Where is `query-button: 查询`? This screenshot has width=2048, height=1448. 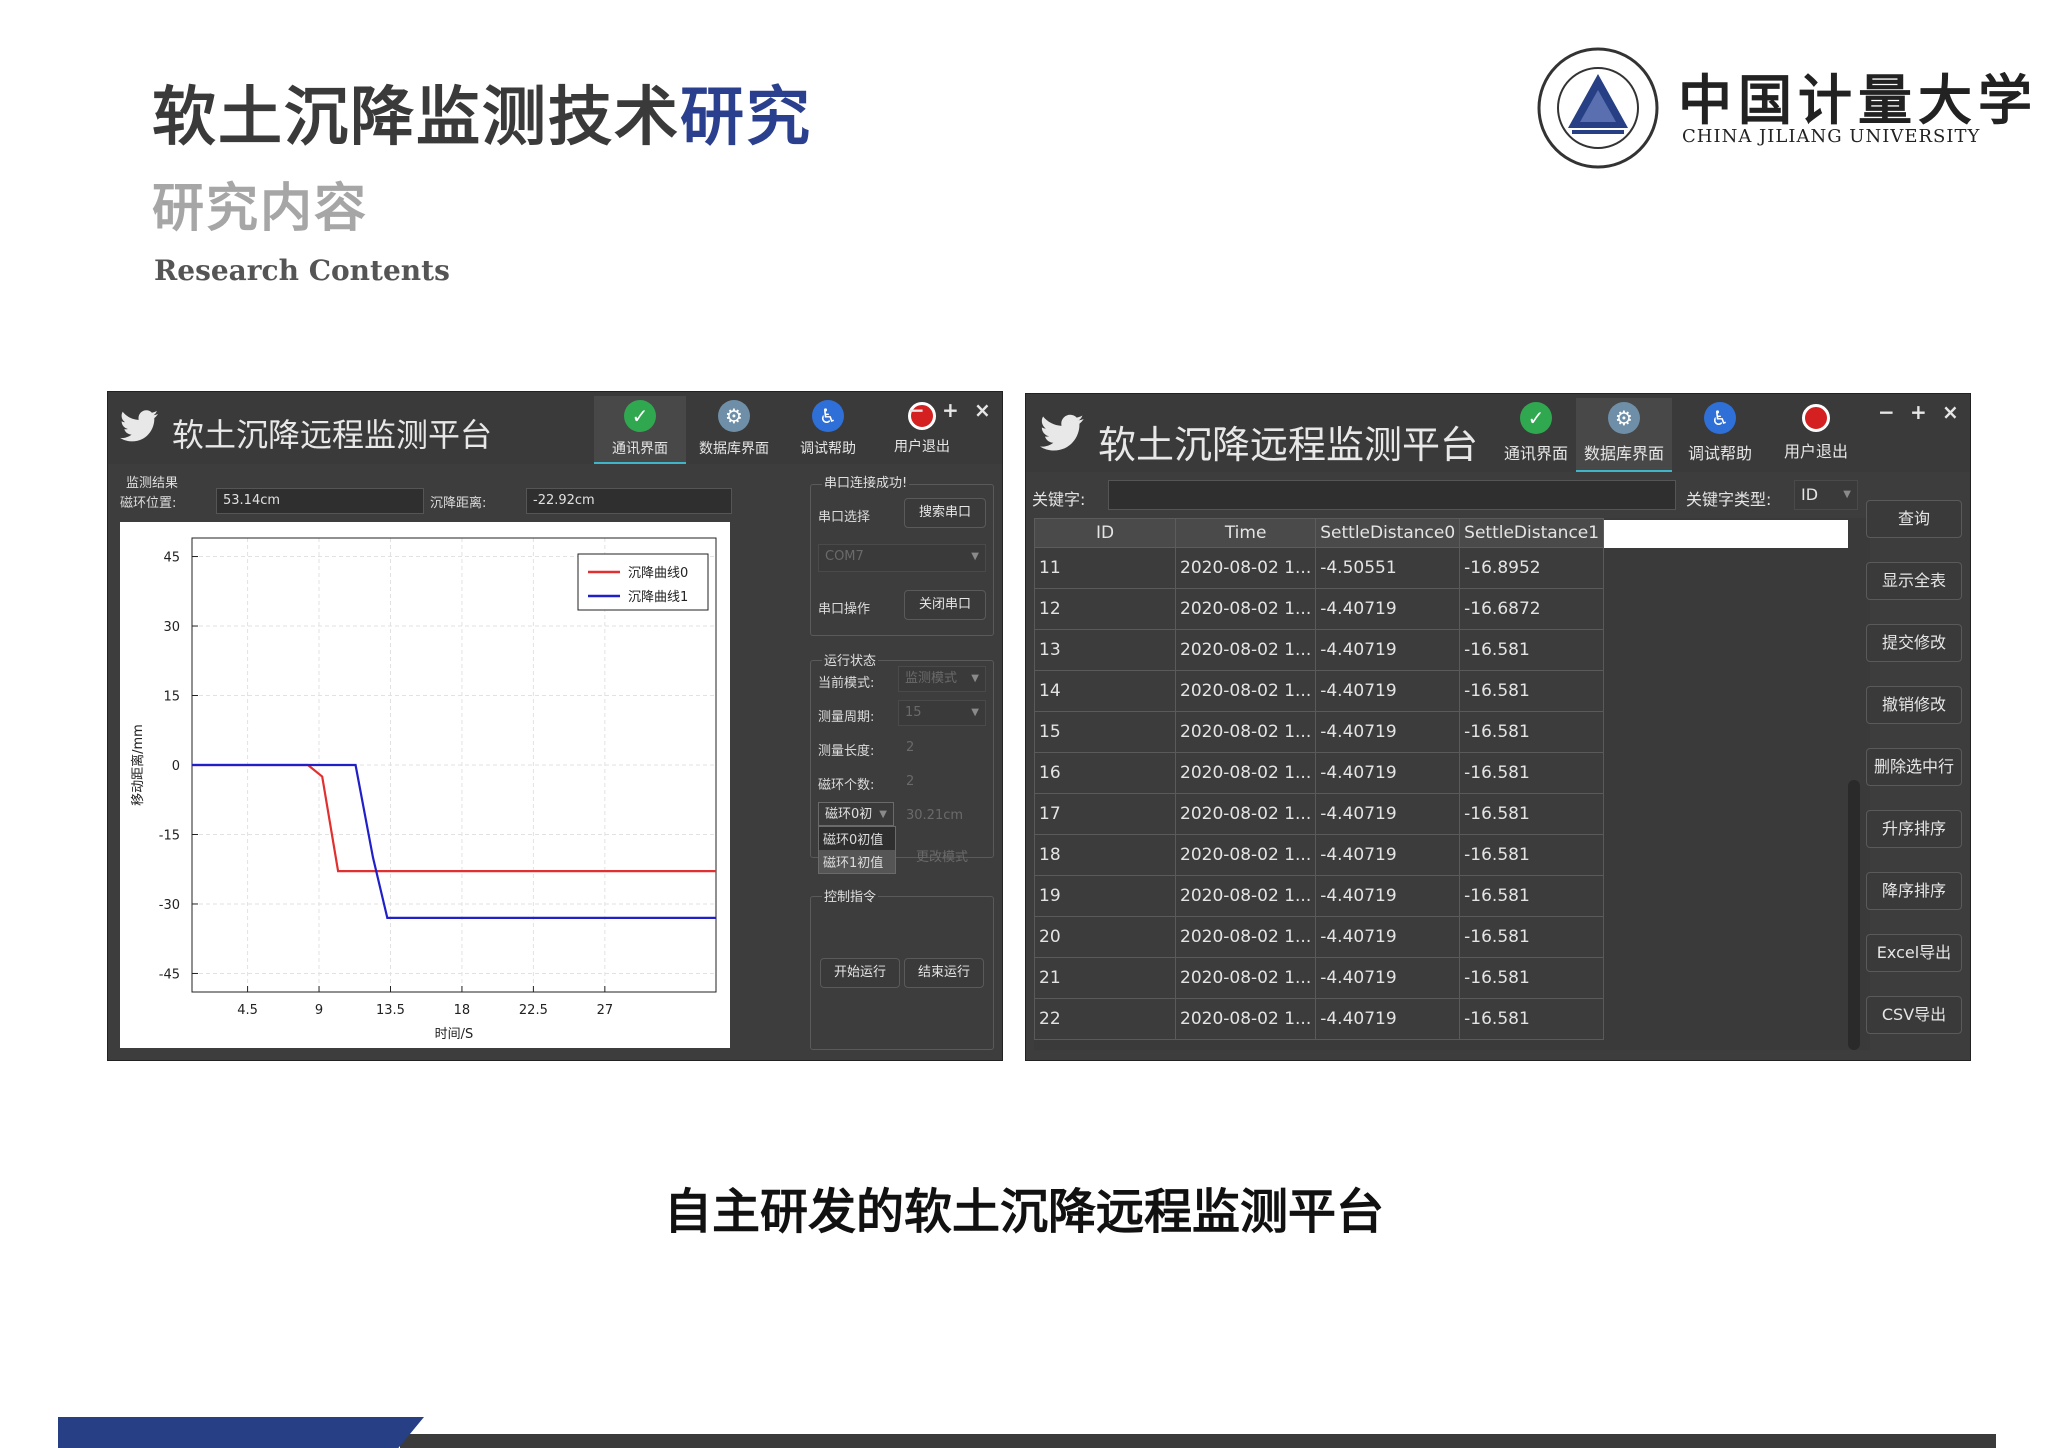 query-button: 查询 is located at coordinates (1914, 519).